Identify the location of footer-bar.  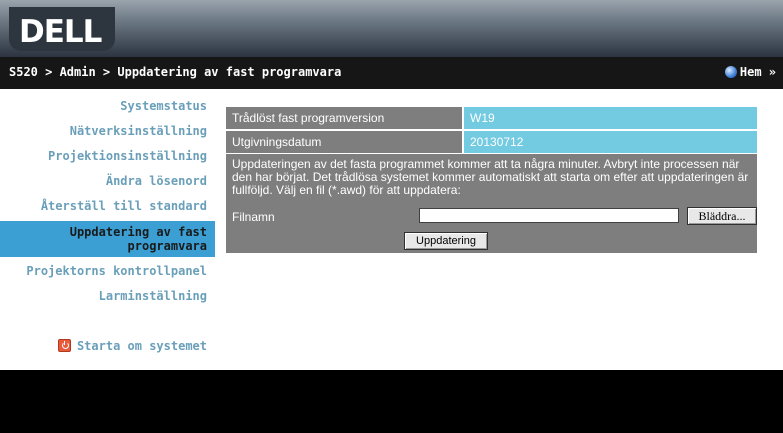
(391, 401).